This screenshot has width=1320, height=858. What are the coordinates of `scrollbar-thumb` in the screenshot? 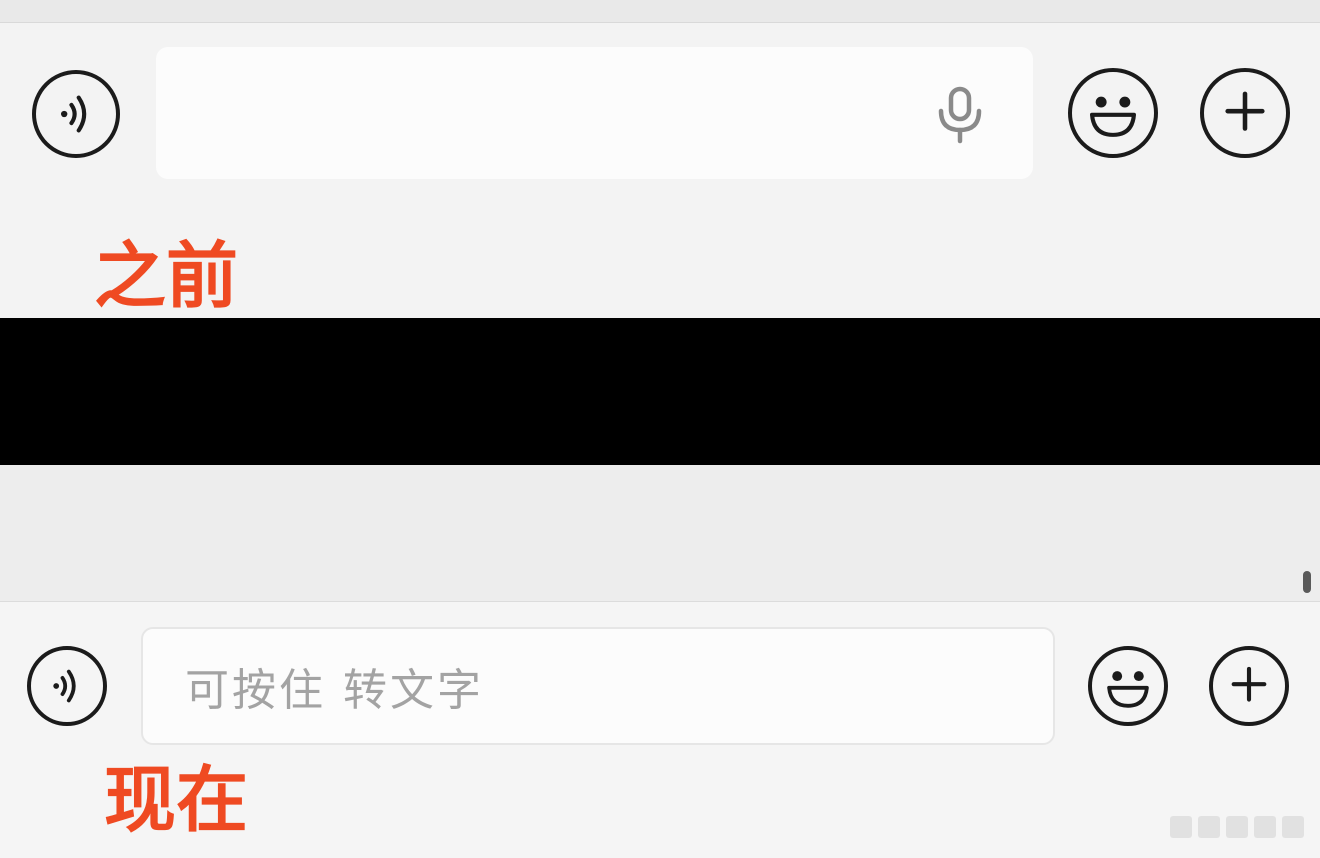 It's located at (1307, 582).